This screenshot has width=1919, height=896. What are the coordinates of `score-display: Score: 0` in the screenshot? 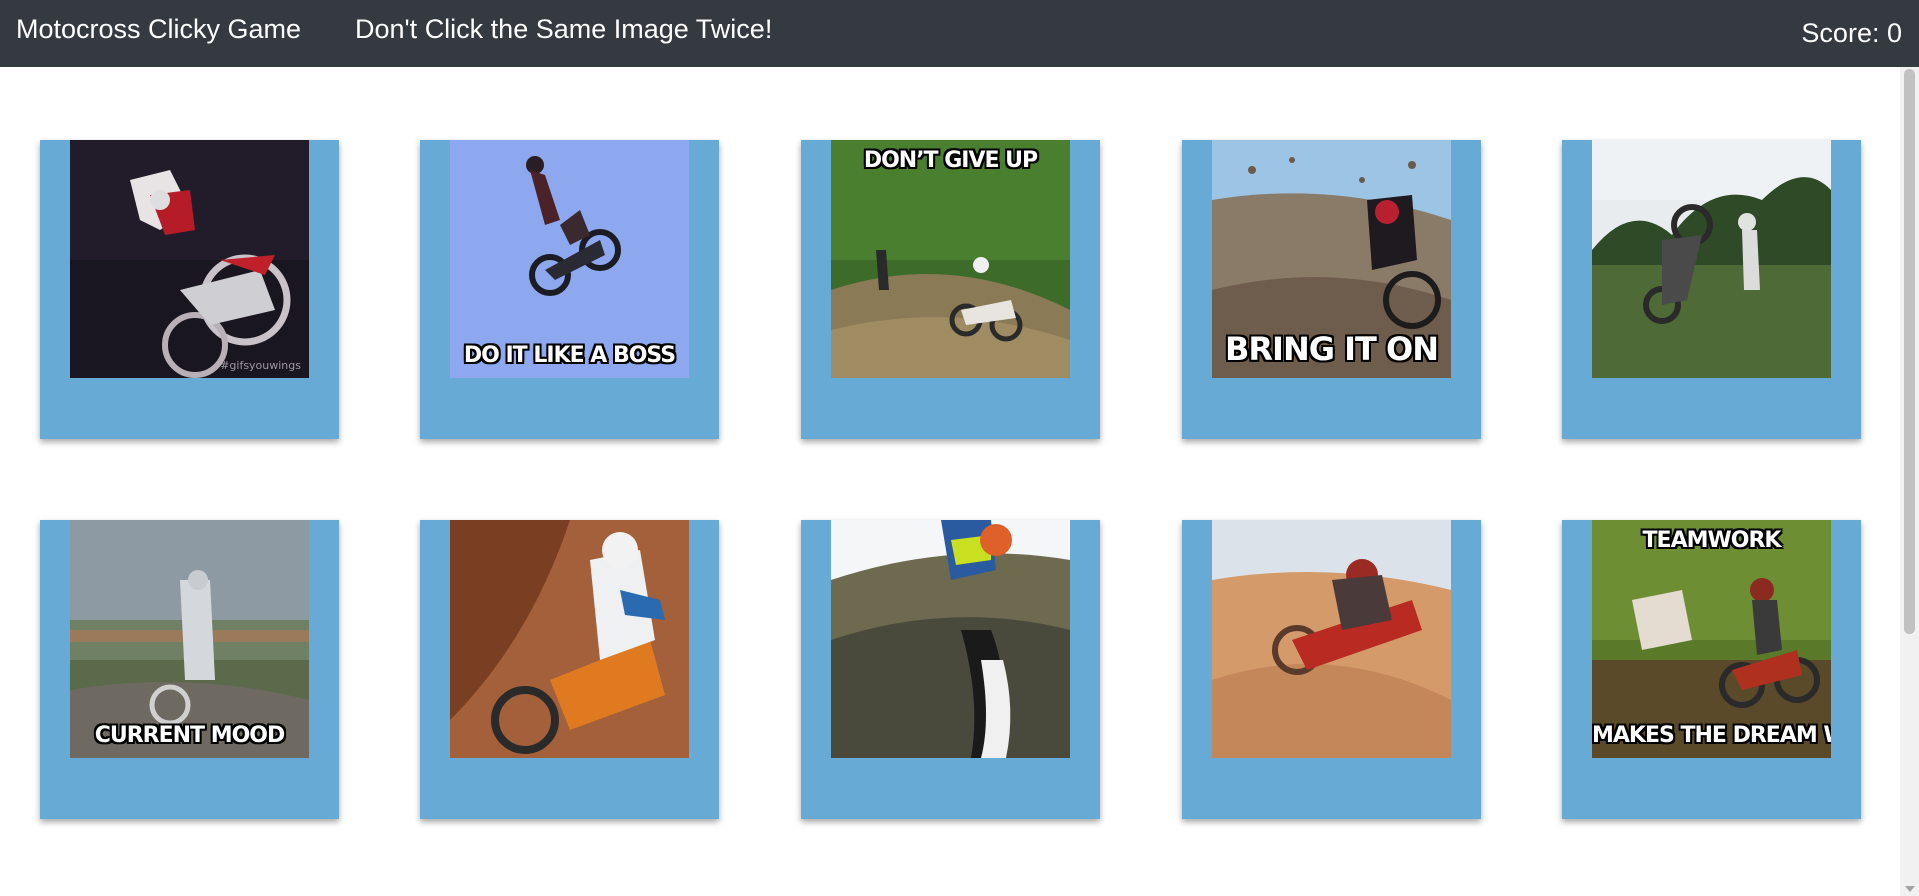 It's located at (1851, 33).